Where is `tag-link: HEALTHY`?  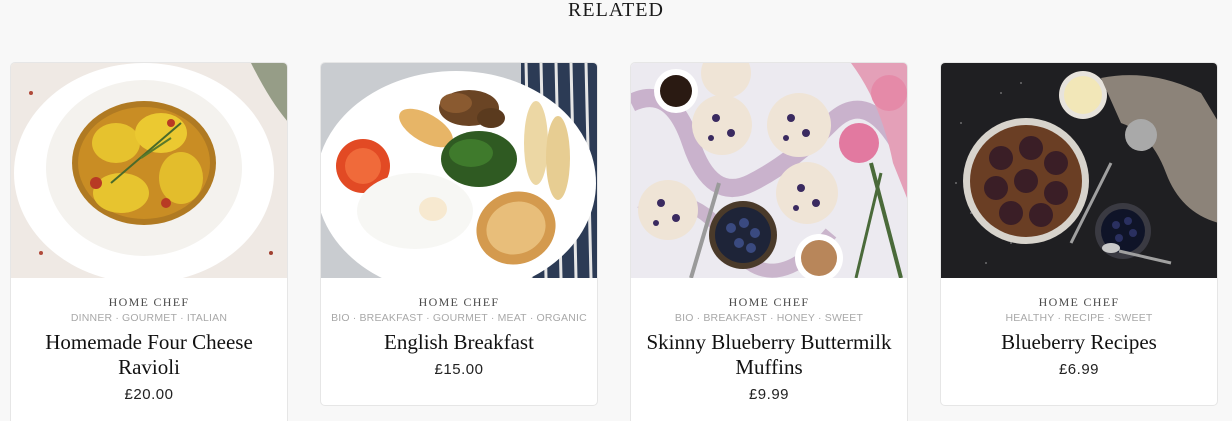 tag-link: HEALTHY is located at coordinates (1029, 318).